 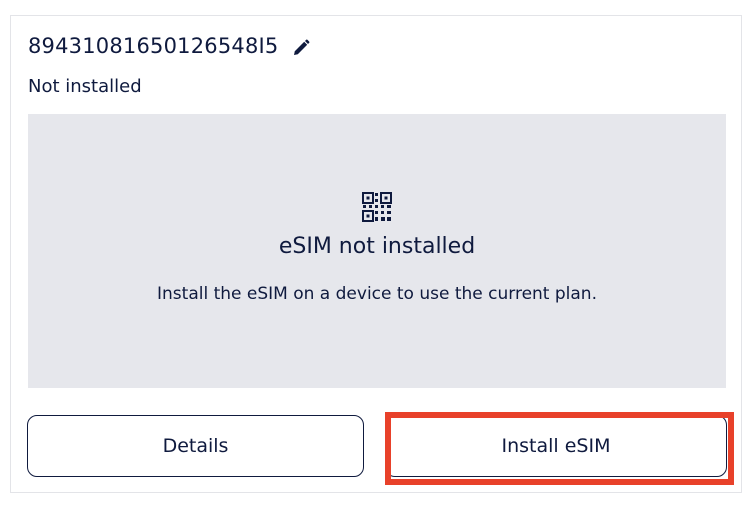 I want to click on install-status: Not installed, so click(x=85, y=86).